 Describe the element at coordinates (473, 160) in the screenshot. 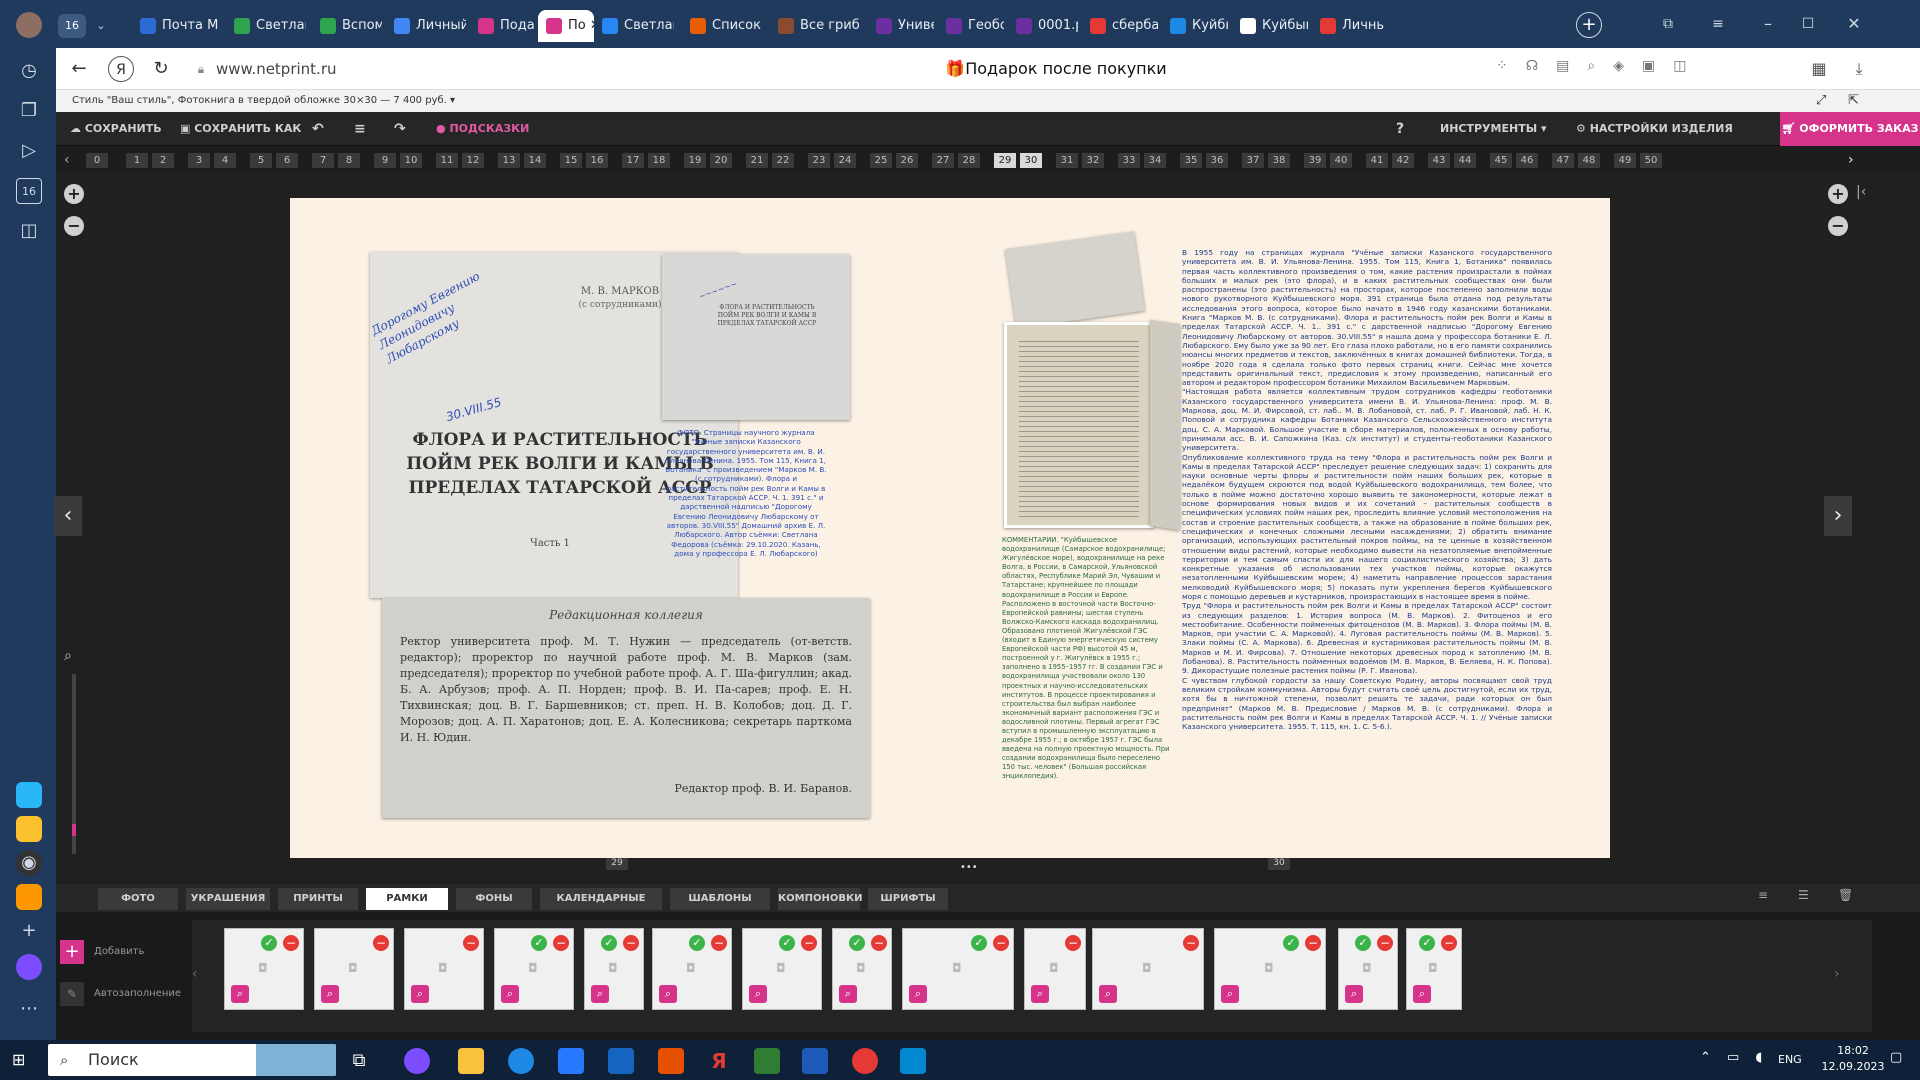

I see `page-thumb-12: 12` at that location.